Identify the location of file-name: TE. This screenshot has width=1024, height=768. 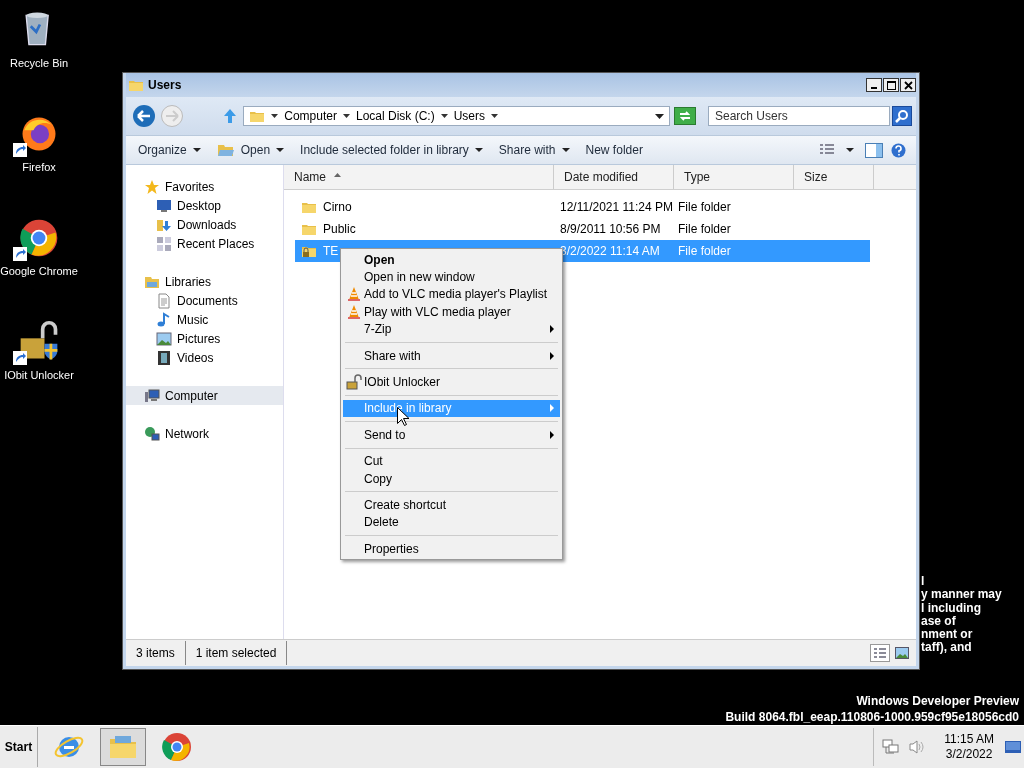
(331, 251).